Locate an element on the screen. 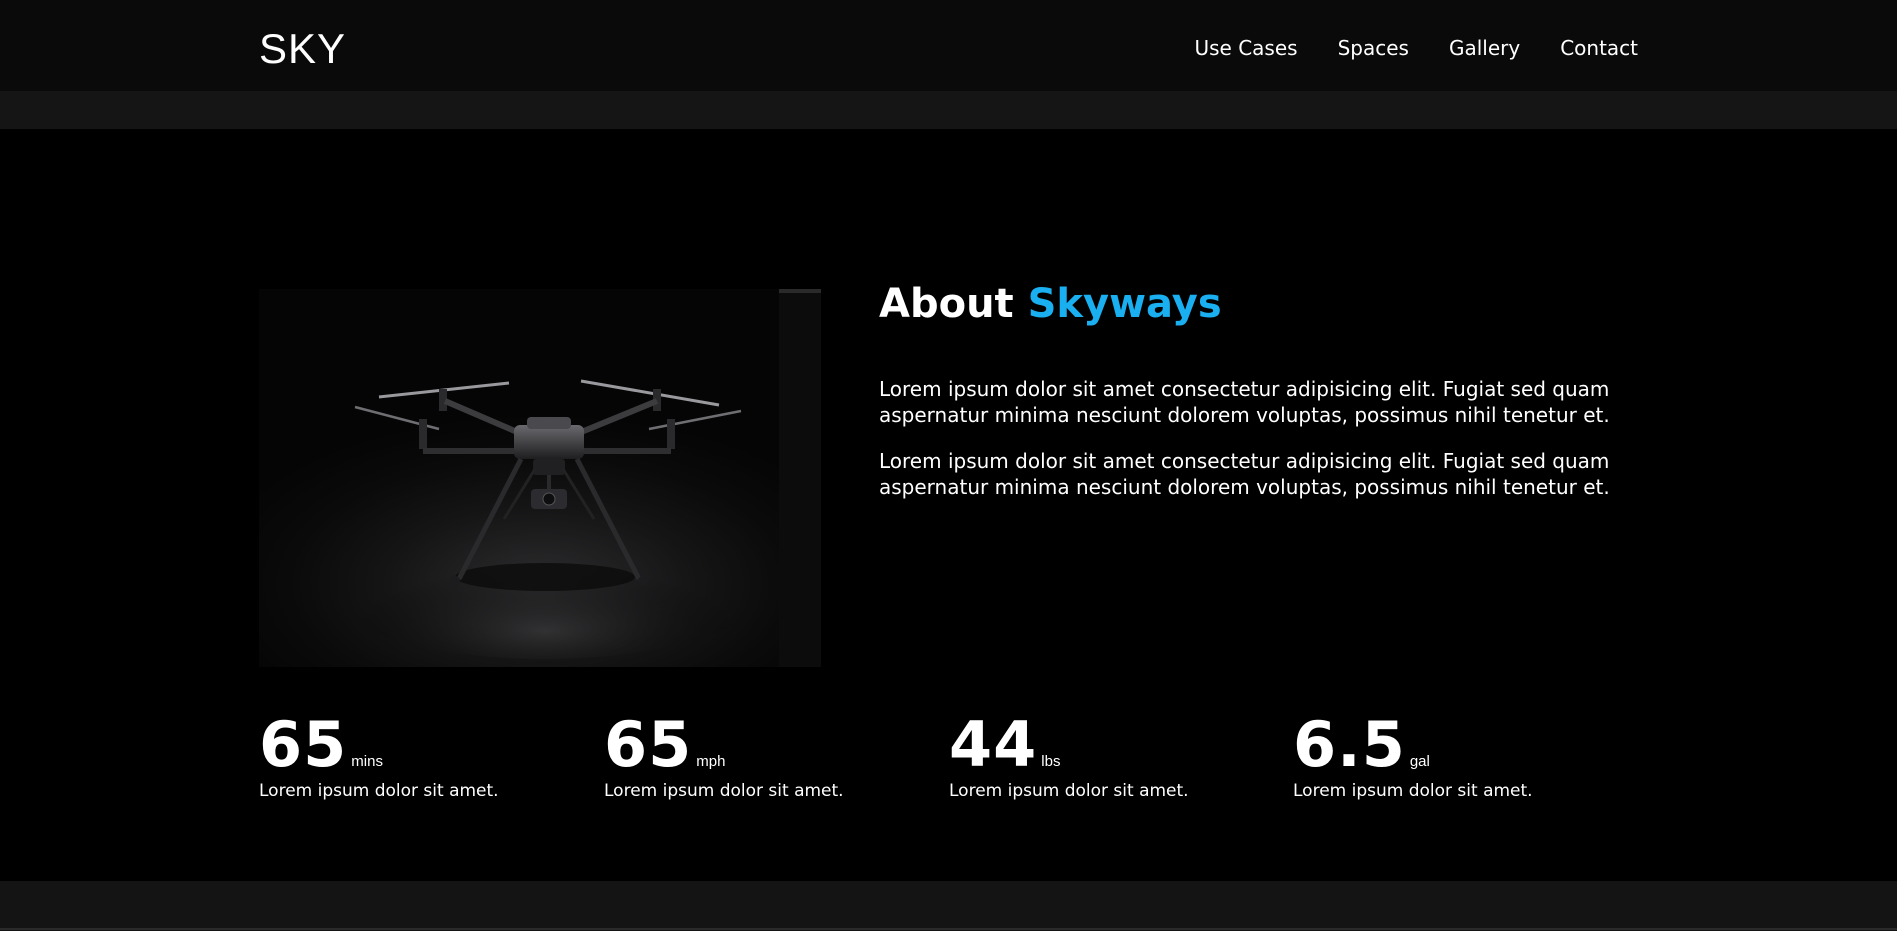  stat-unit: mph is located at coordinates (711, 761).